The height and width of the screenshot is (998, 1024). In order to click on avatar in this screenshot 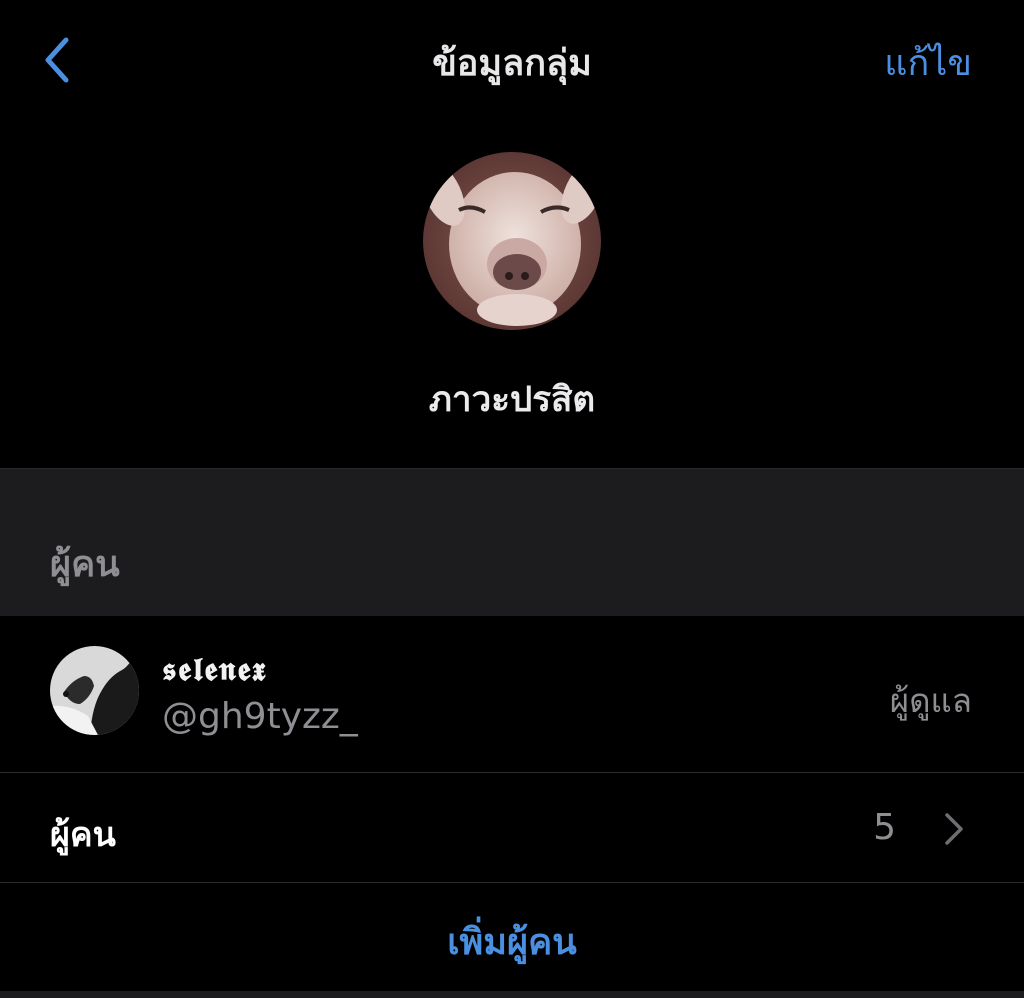, I will do `click(94, 690)`.